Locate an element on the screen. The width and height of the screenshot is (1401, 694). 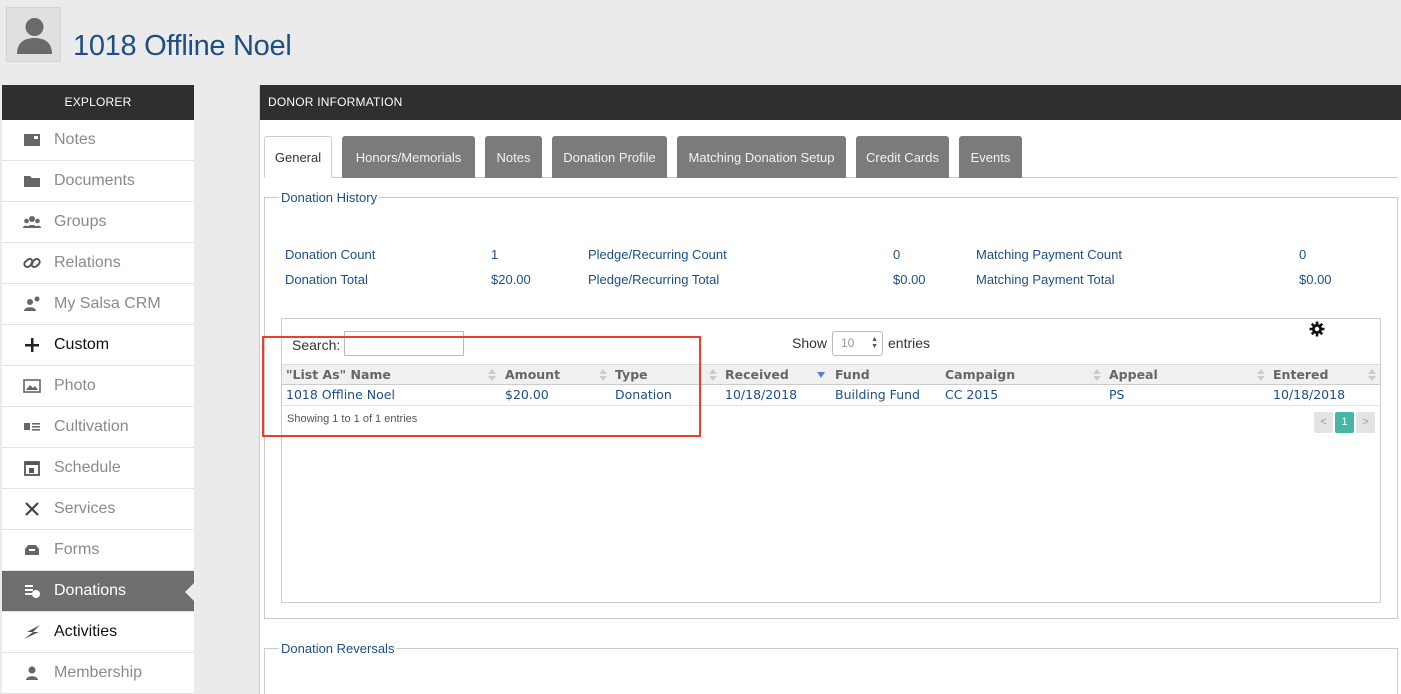
person-icon is located at coordinates (34, 36).